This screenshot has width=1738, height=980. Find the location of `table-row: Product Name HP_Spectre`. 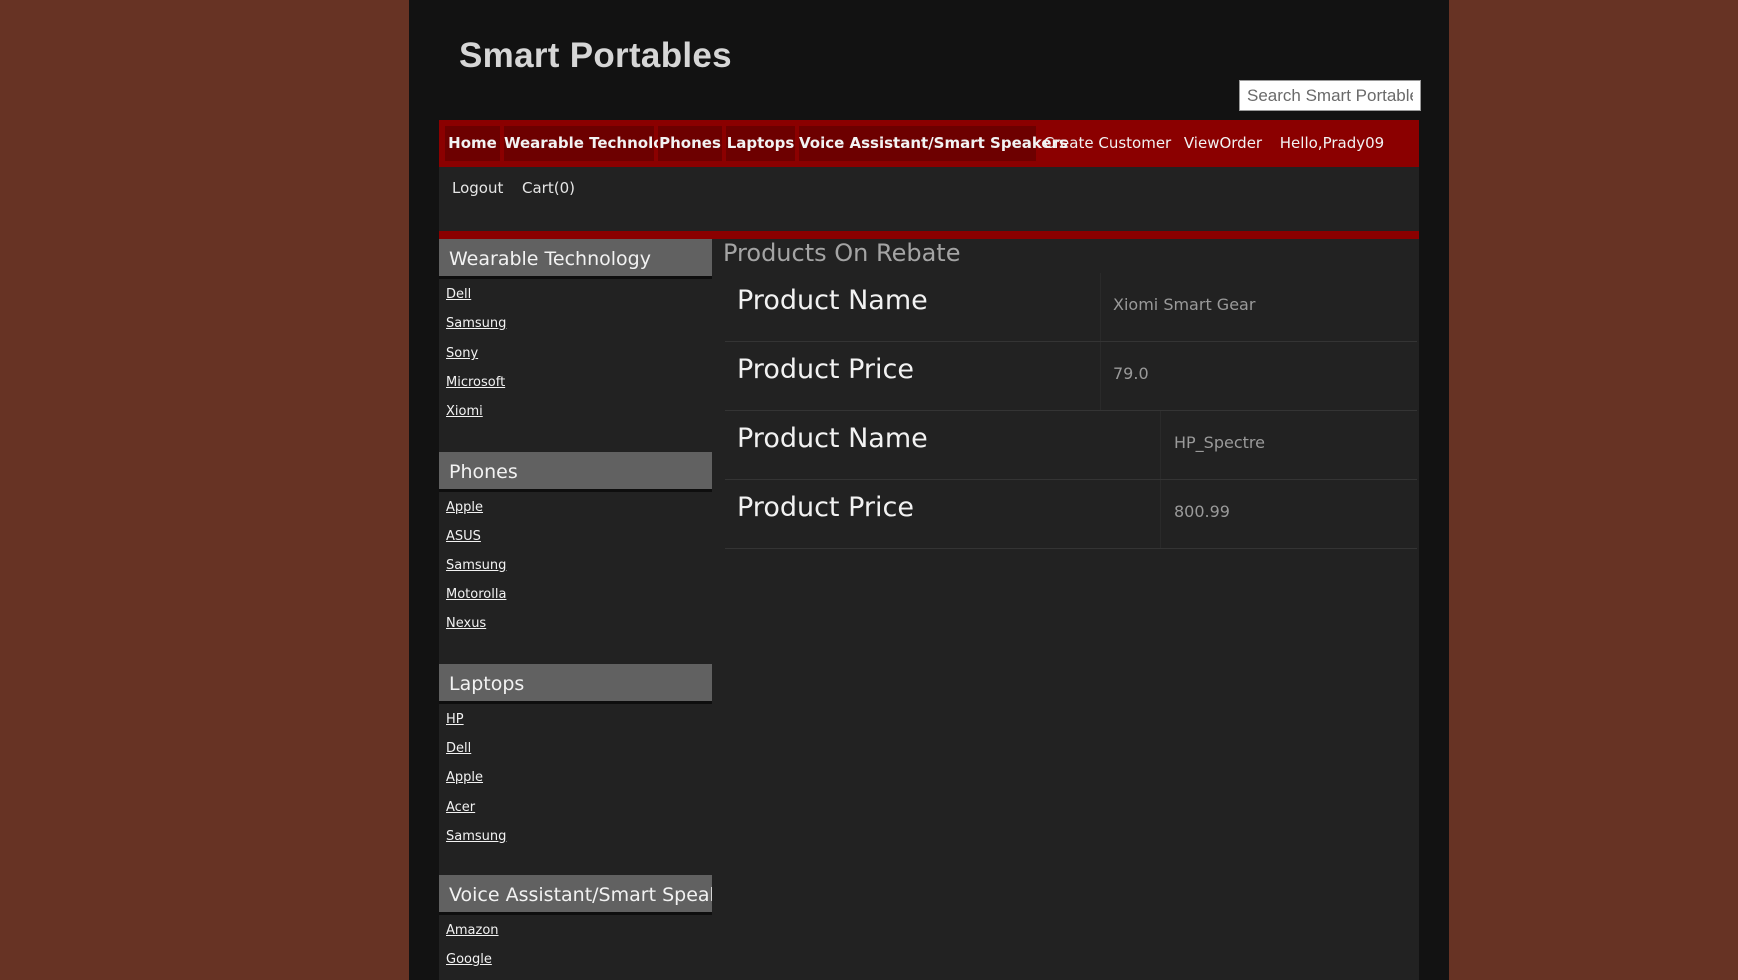

table-row: Product Name HP_Spectre is located at coordinates (1071, 445).